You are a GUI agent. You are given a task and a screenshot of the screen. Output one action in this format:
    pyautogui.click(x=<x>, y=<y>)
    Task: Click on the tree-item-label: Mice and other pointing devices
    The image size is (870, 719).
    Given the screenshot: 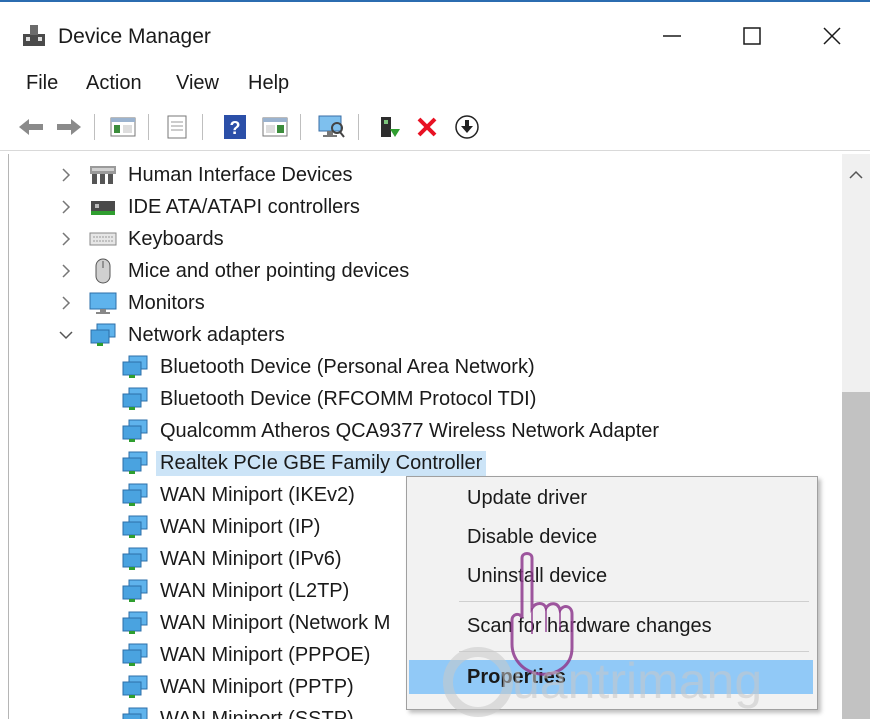 What is the action you would take?
    pyautogui.click(x=269, y=270)
    